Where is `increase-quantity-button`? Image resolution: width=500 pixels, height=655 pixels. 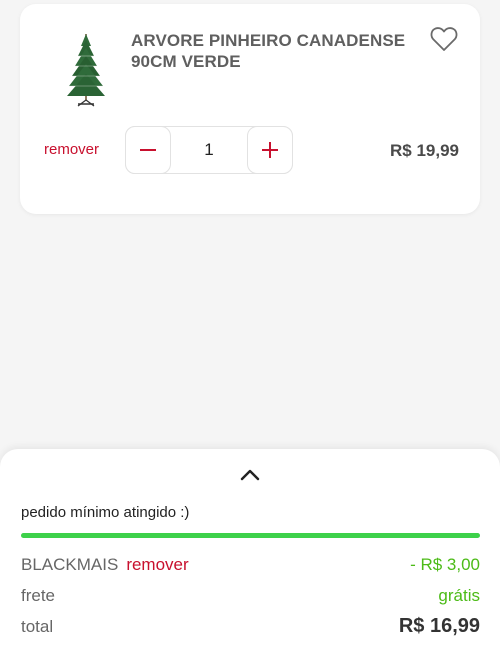
increase-quantity-button is located at coordinates (270, 150).